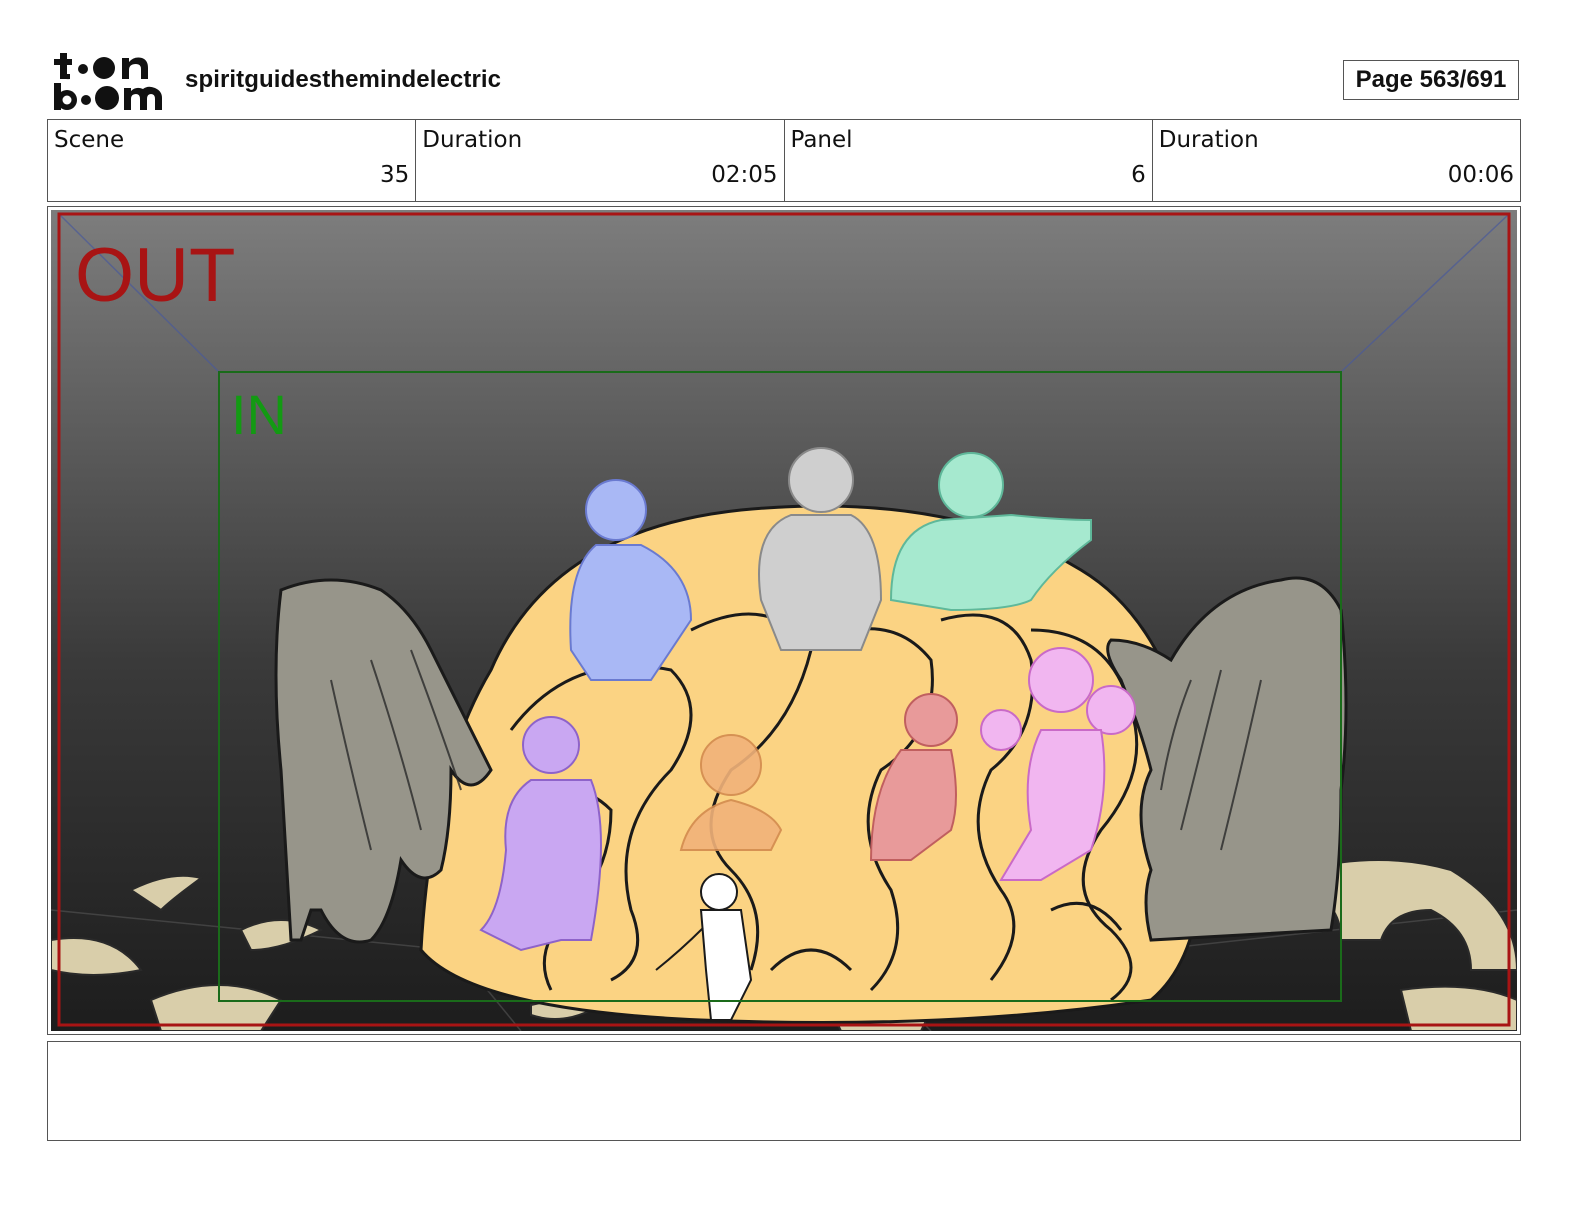 This screenshot has height=1224, width=1584. Describe the element at coordinates (472, 140) in the screenshot. I see `scene-duration-label: Duration` at that location.